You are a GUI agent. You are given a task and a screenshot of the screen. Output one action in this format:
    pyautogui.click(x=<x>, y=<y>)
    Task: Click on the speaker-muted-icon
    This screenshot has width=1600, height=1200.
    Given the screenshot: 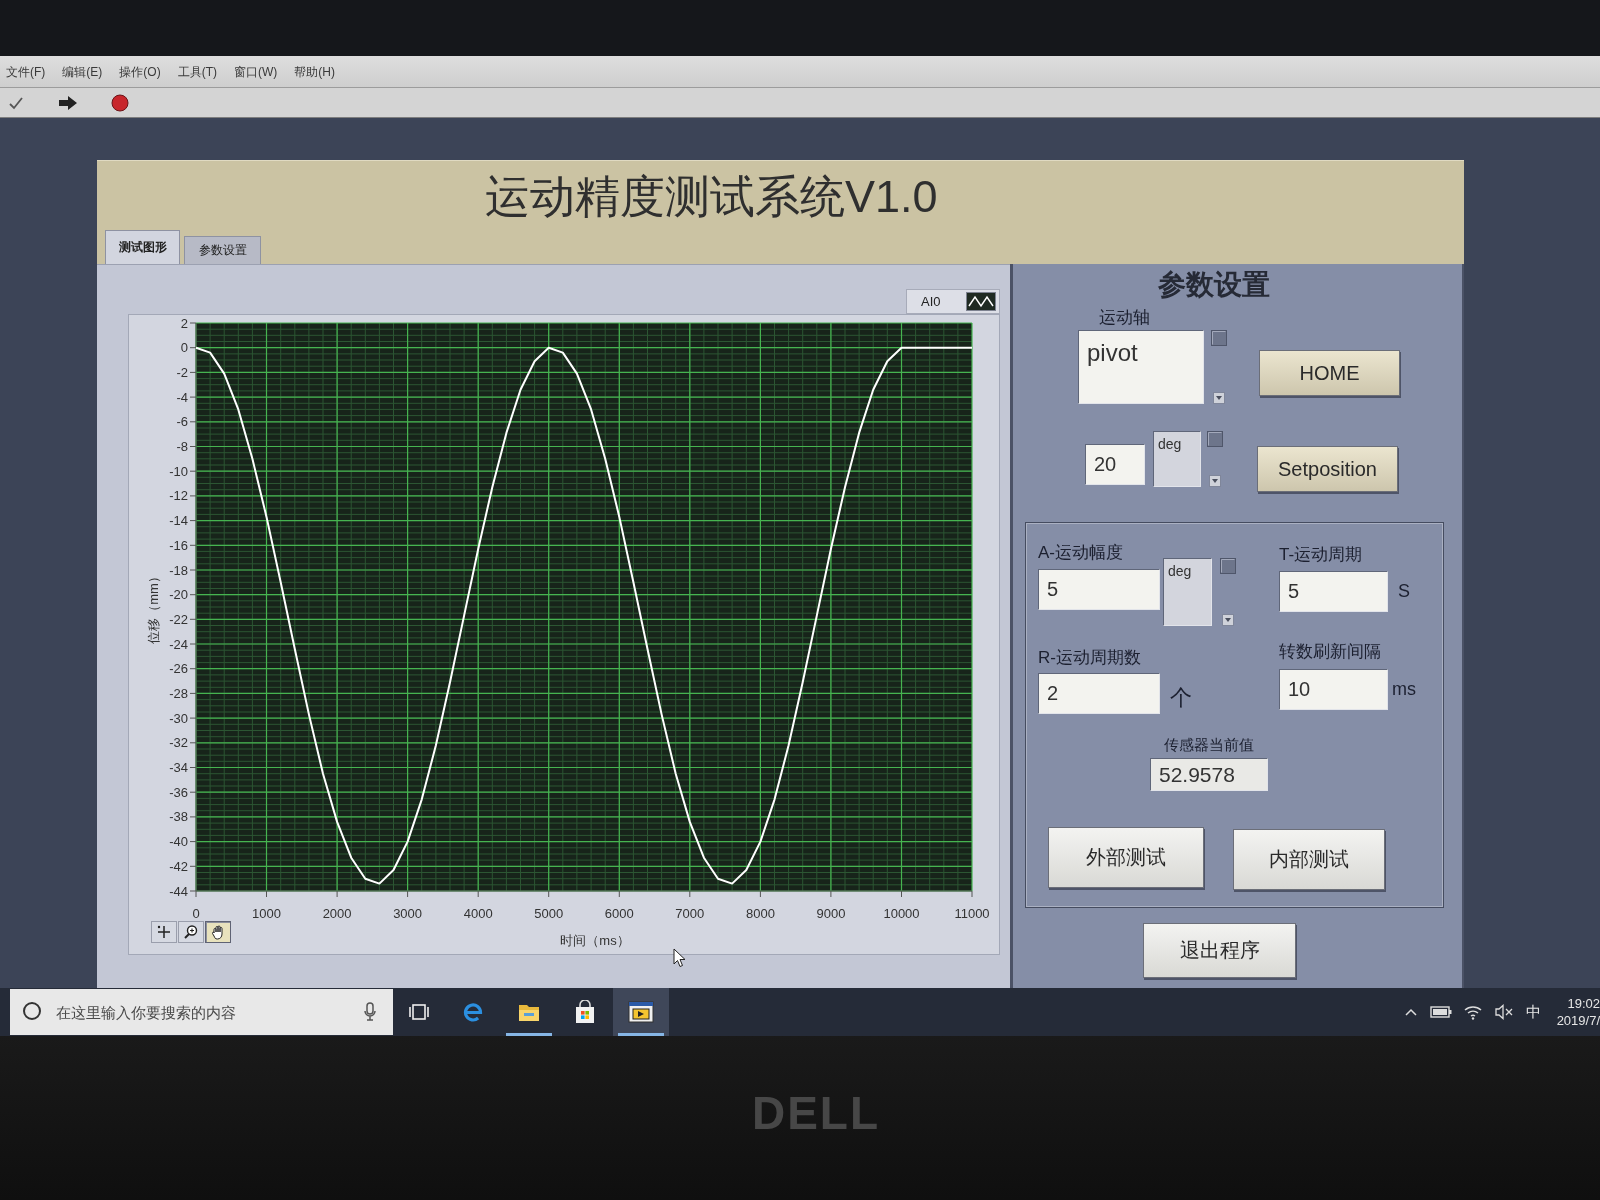 What is the action you would take?
    pyautogui.click(x=1503, y=1012)
    